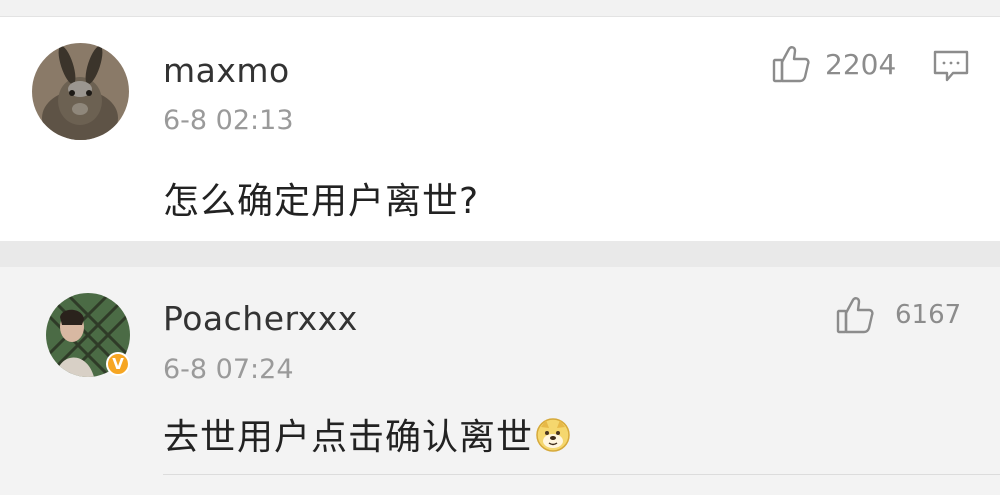 The width and height of the screenshot is (1000, 495). What do you see at coordinates (500, 8) in the screenshot?
I see `top-strip` at bounding box center [500, 8].